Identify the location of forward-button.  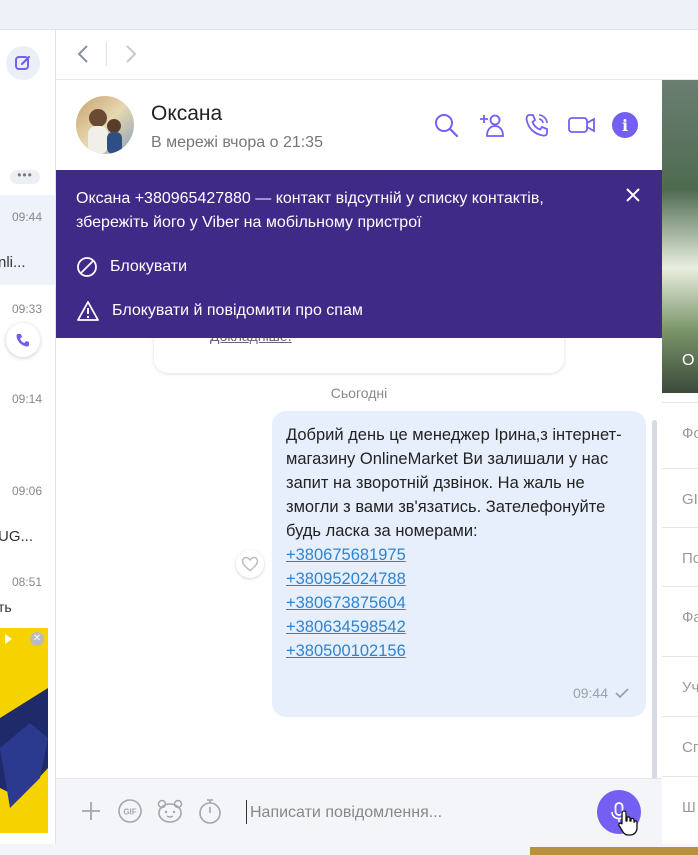
(131, 56).